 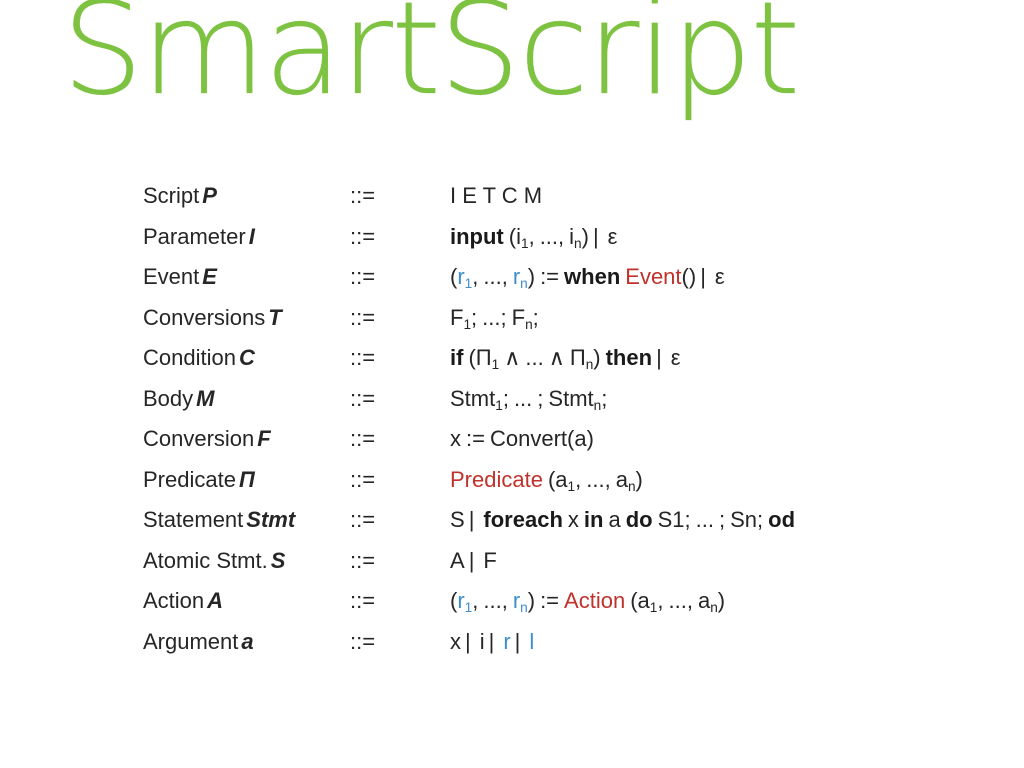 What do you see at coordinates (457, 357) in the screenshot?
I see `keyword-if: if` at bounding box center [457, 357].